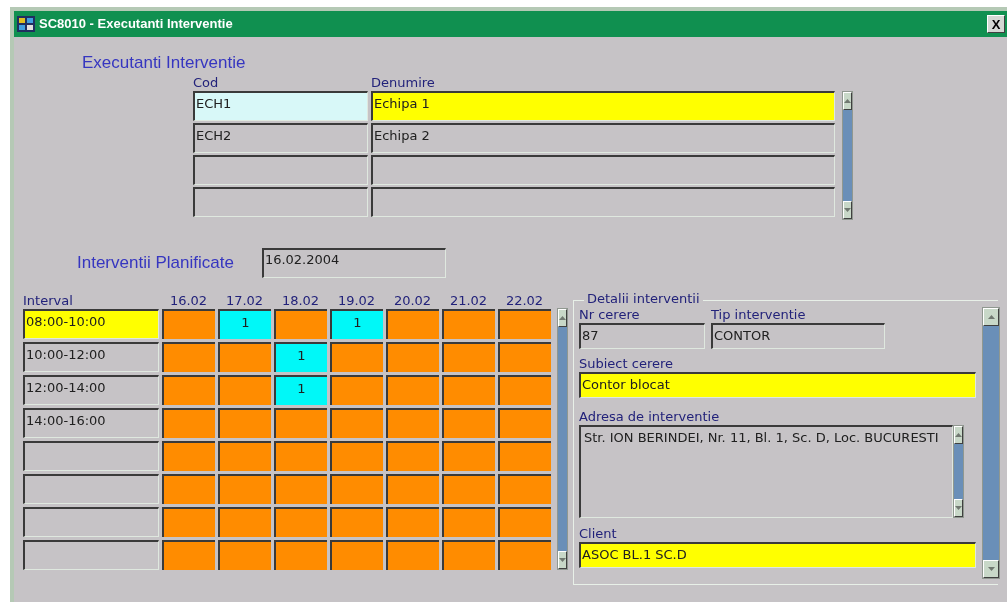 This screenshot has width=1007, height=602. I want to click on date-field: 16.02.2004, so click(353, 263).